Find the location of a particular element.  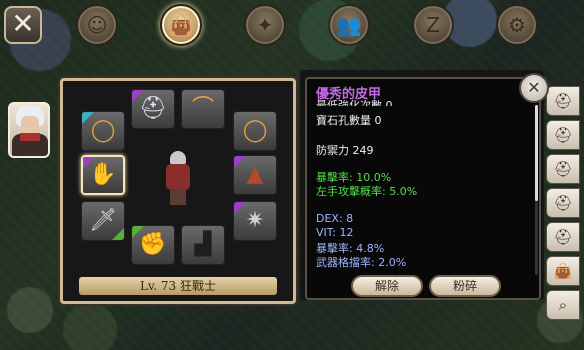

hero-legs is located at coordinates (178, 197).